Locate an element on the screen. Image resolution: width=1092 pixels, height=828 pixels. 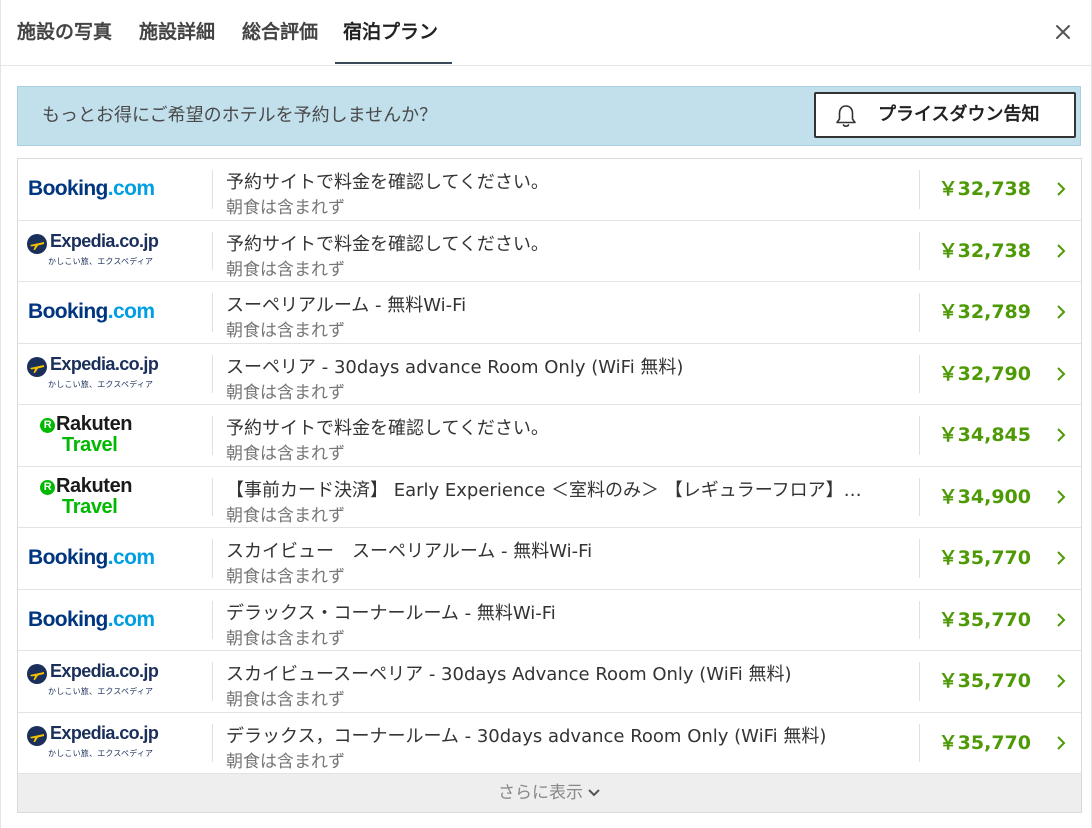
show-more-label: さらに表示 is located at coordinates (540, 793).